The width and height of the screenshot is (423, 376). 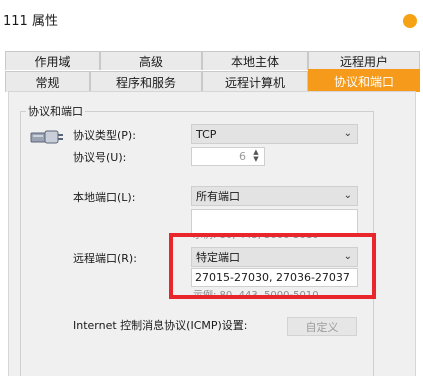 What do you see at coordinates (364, 80) in the screenshot?
I see `tab-protocols-ports: 协议和端口` at bounding box center [364, 80].